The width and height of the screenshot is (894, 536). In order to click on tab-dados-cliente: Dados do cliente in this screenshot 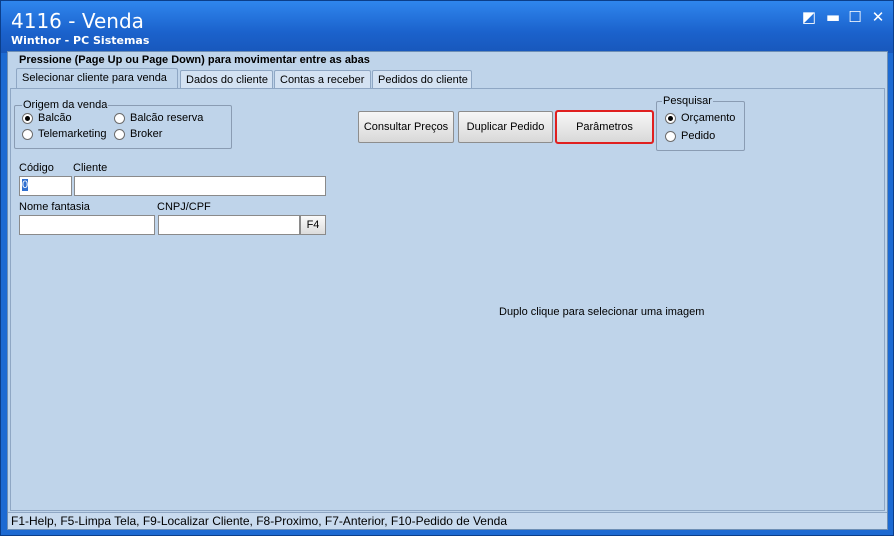, I will do `click(226, 79)`.